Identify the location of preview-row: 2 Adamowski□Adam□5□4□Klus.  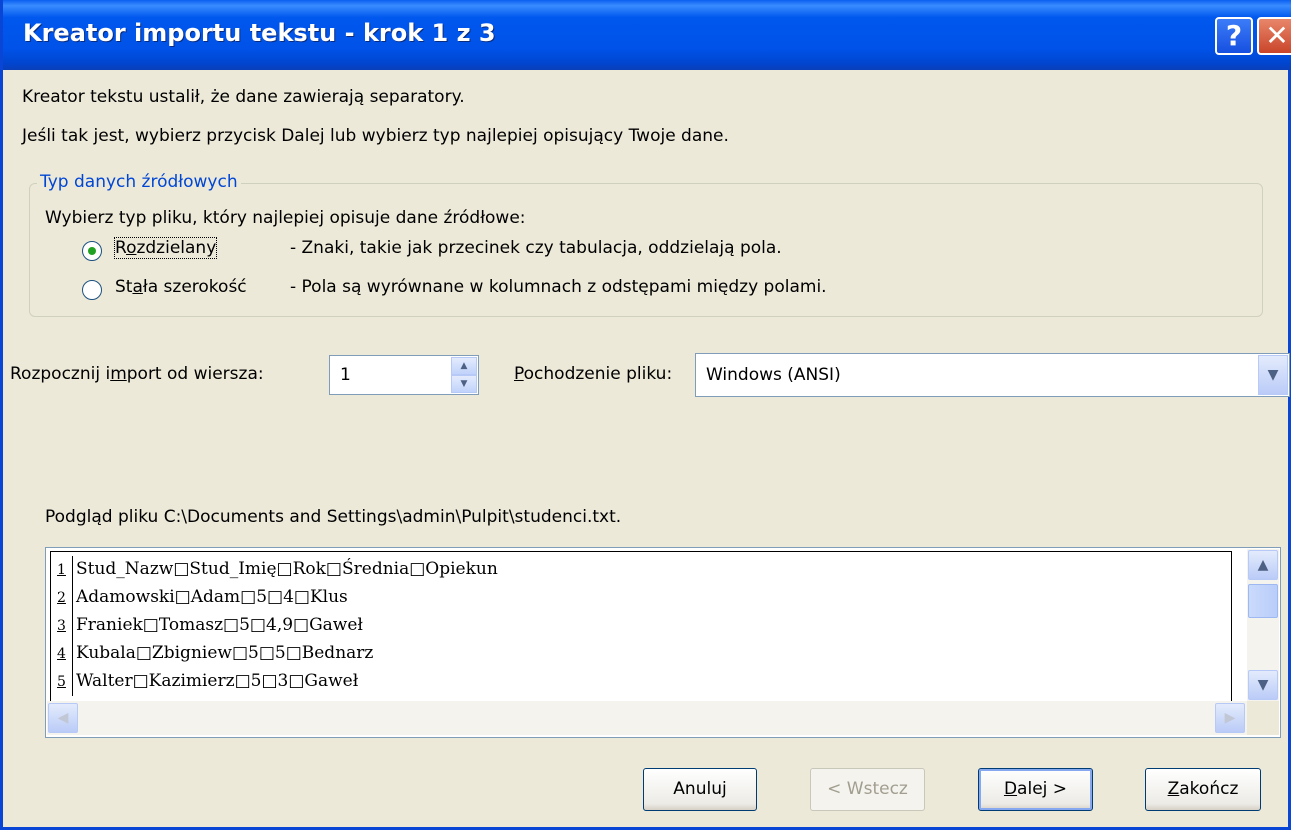
(199, 597).